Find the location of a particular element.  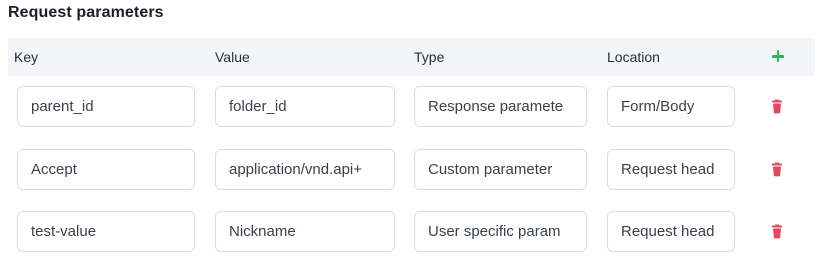

header-key: Key is located at coordinates (26, 57).